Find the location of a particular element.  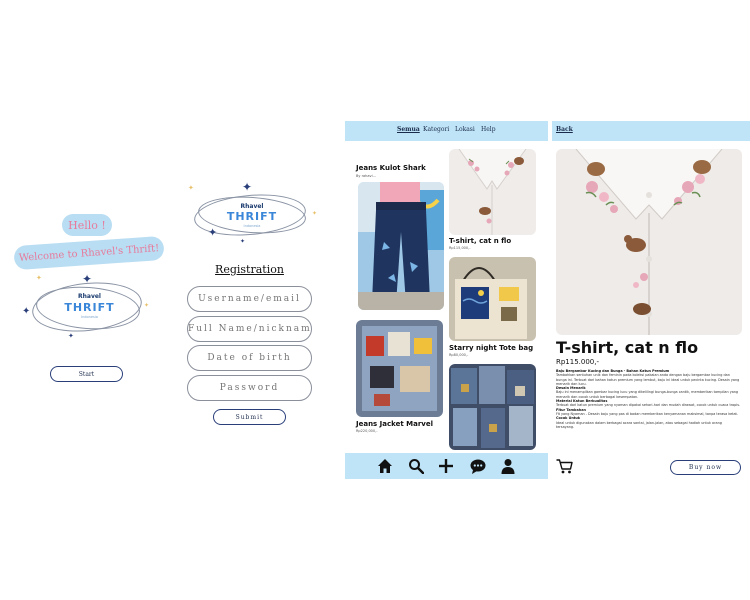

add-icon is located at coordinates (446, 466).